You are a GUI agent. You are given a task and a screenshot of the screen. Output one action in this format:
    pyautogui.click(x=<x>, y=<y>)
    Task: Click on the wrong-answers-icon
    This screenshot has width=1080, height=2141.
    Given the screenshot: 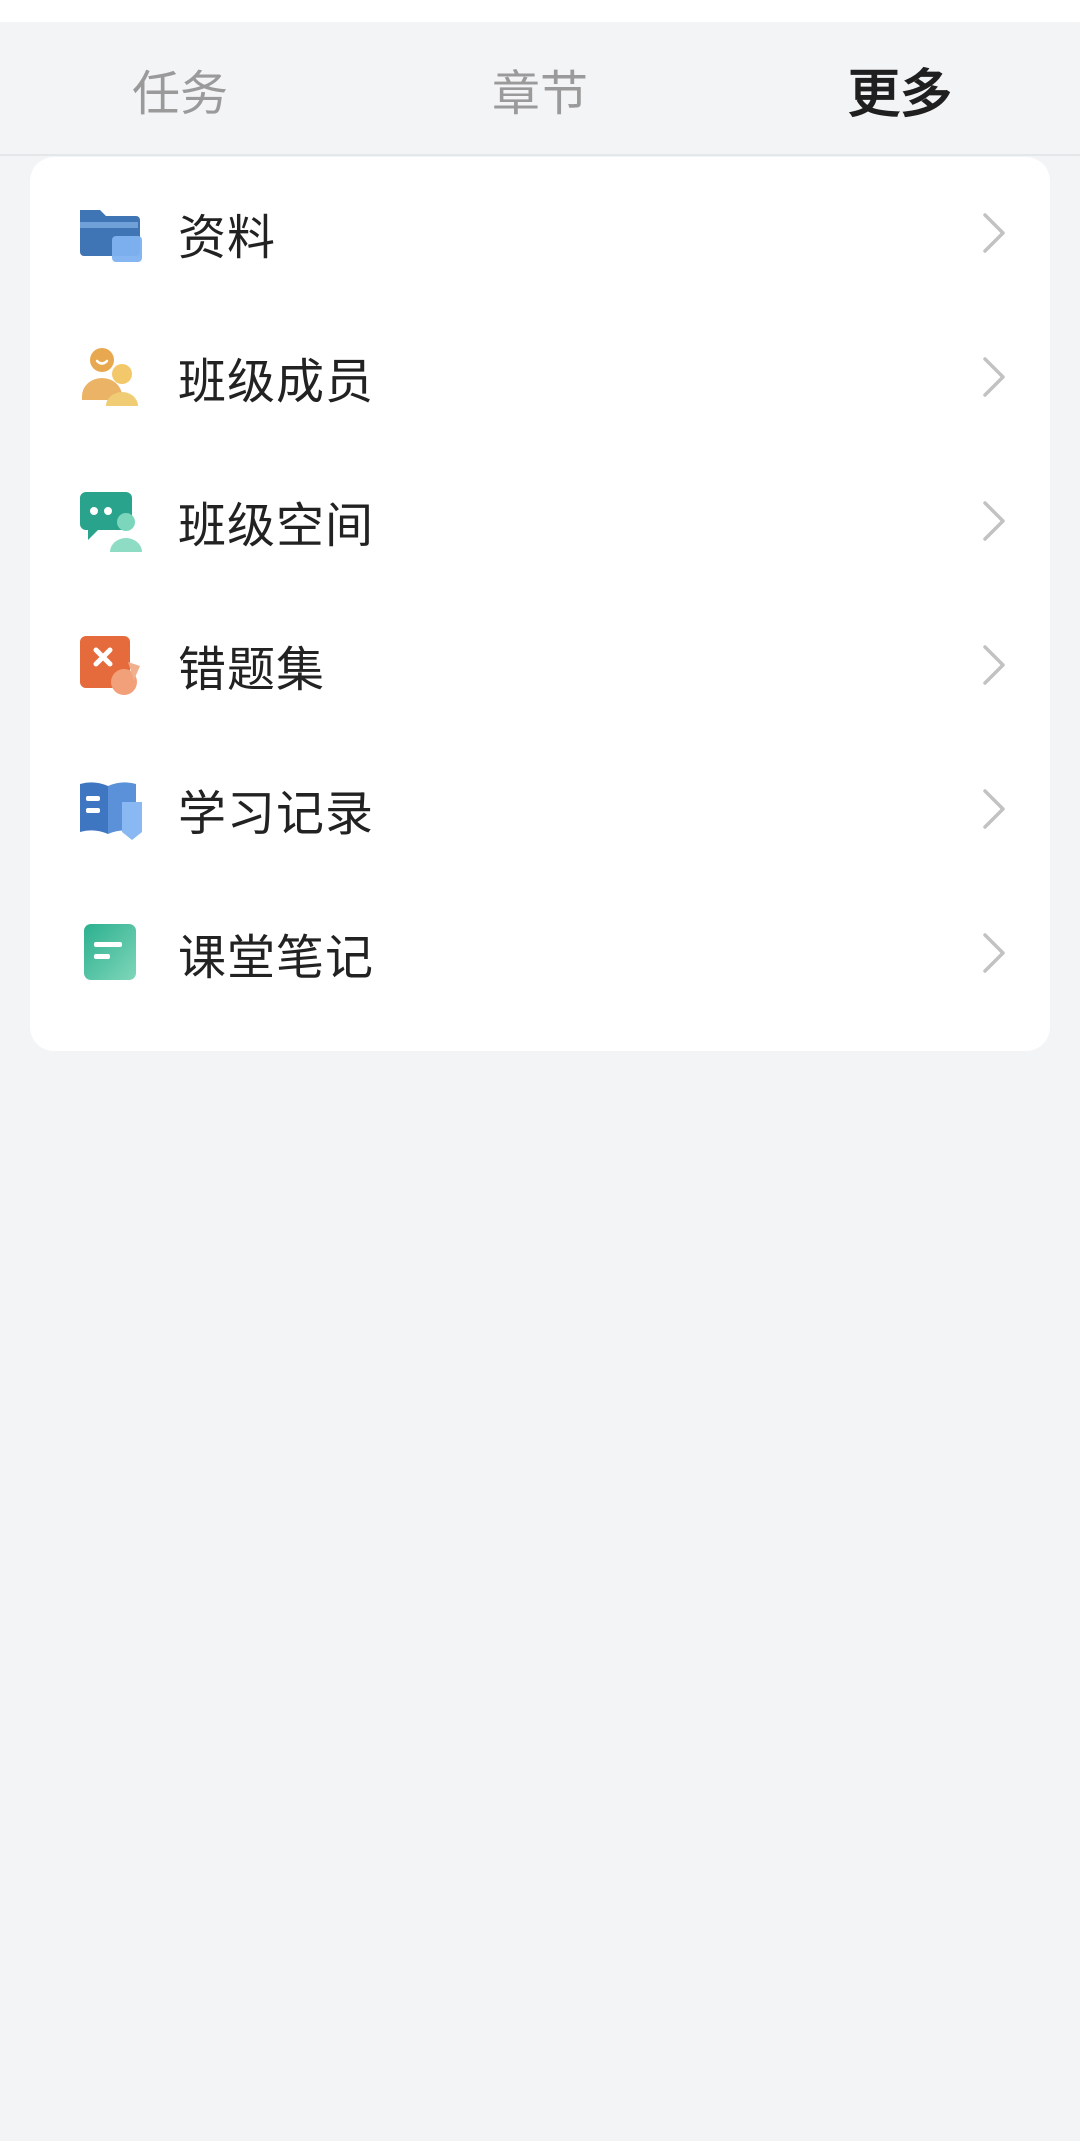 What is the action you would take?
    pyautogui.click(x=110, y=665)
    